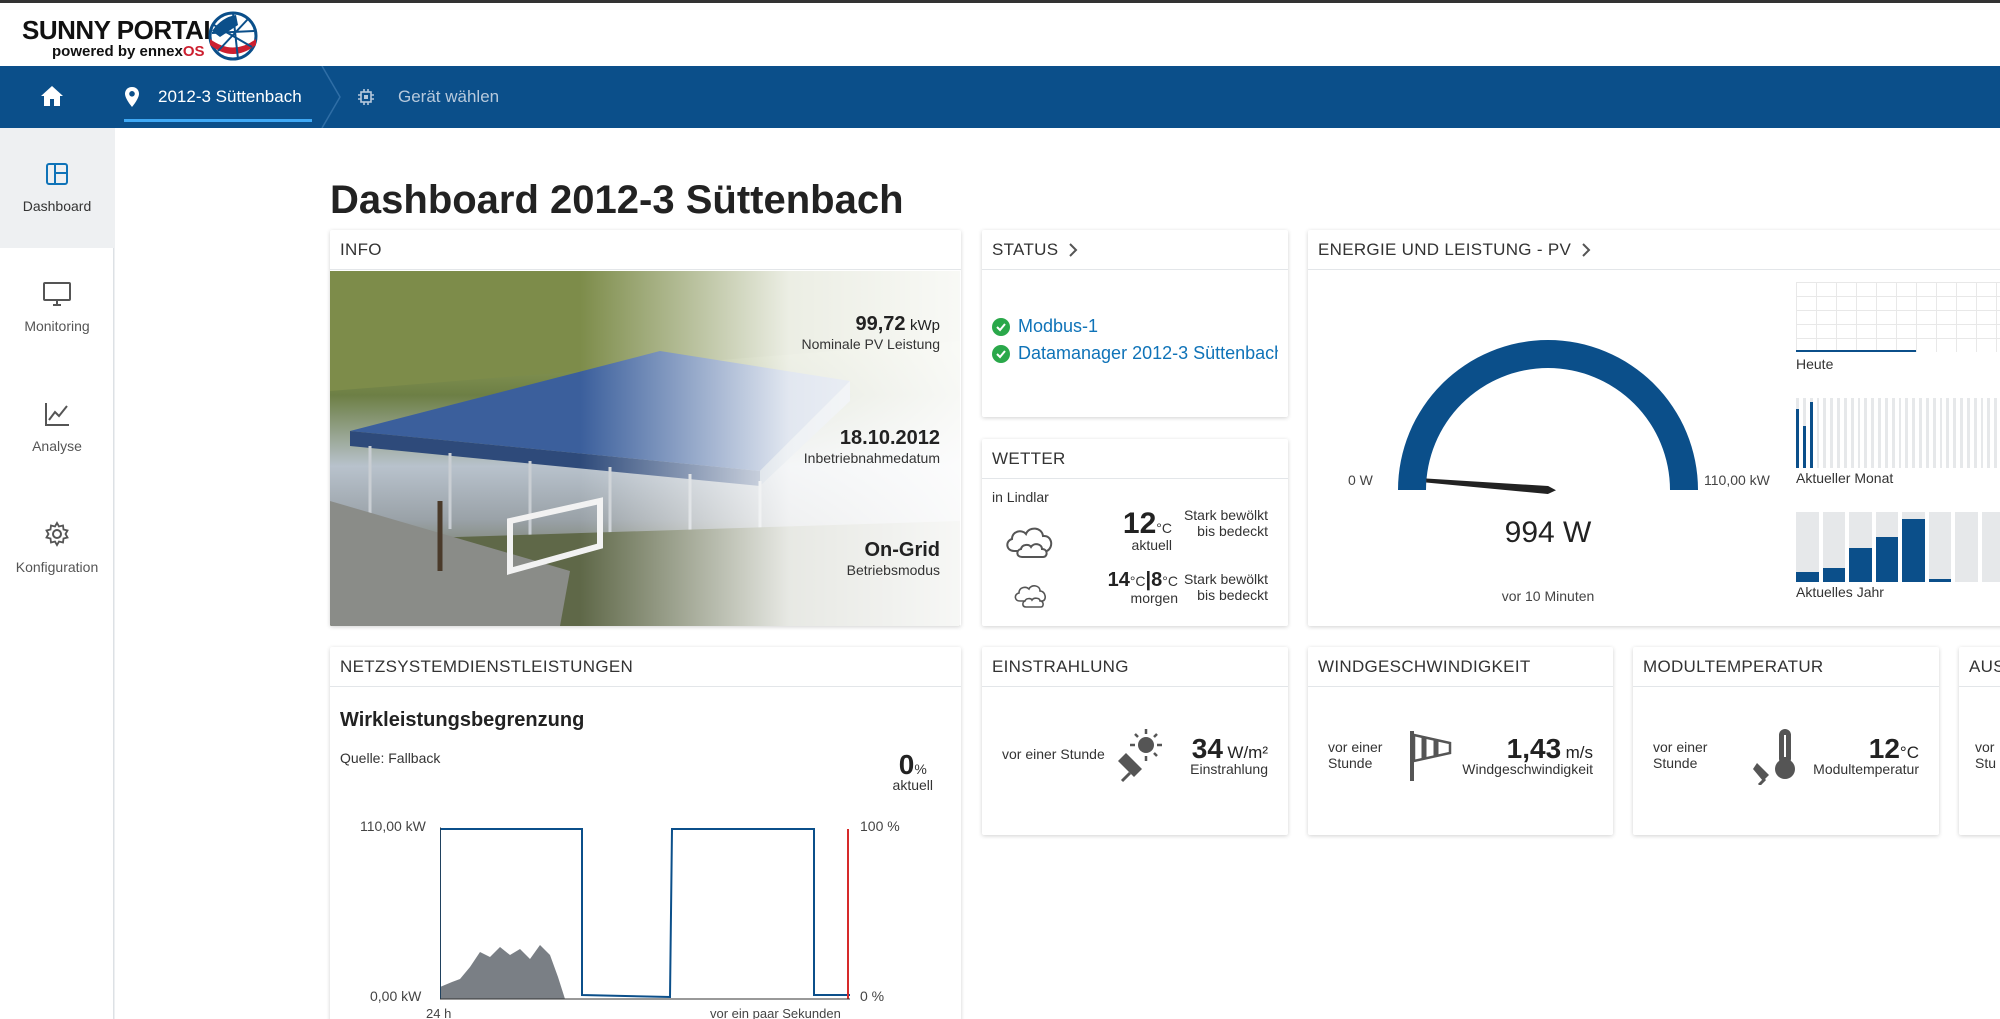 Image resolution: width=2000 pixels, height=1019 pixels. I want to click on wind-card-header: WINDGESCHWINDIGKEIT, so click(1460, 667).